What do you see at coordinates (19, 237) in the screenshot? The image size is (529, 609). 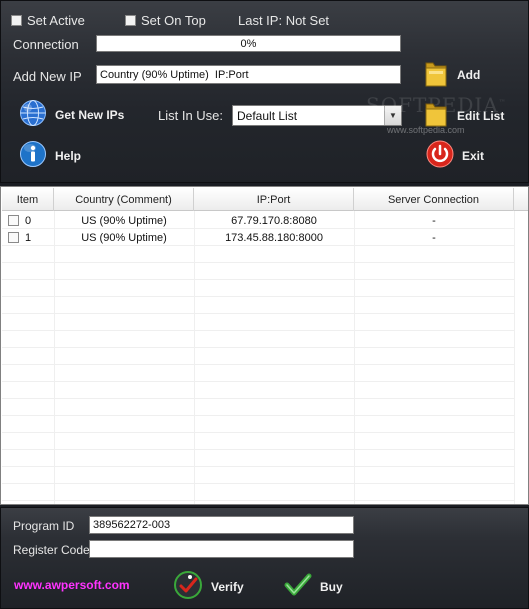 I see `row-checkbox-cell: 1` at bounding box center [19, 237].